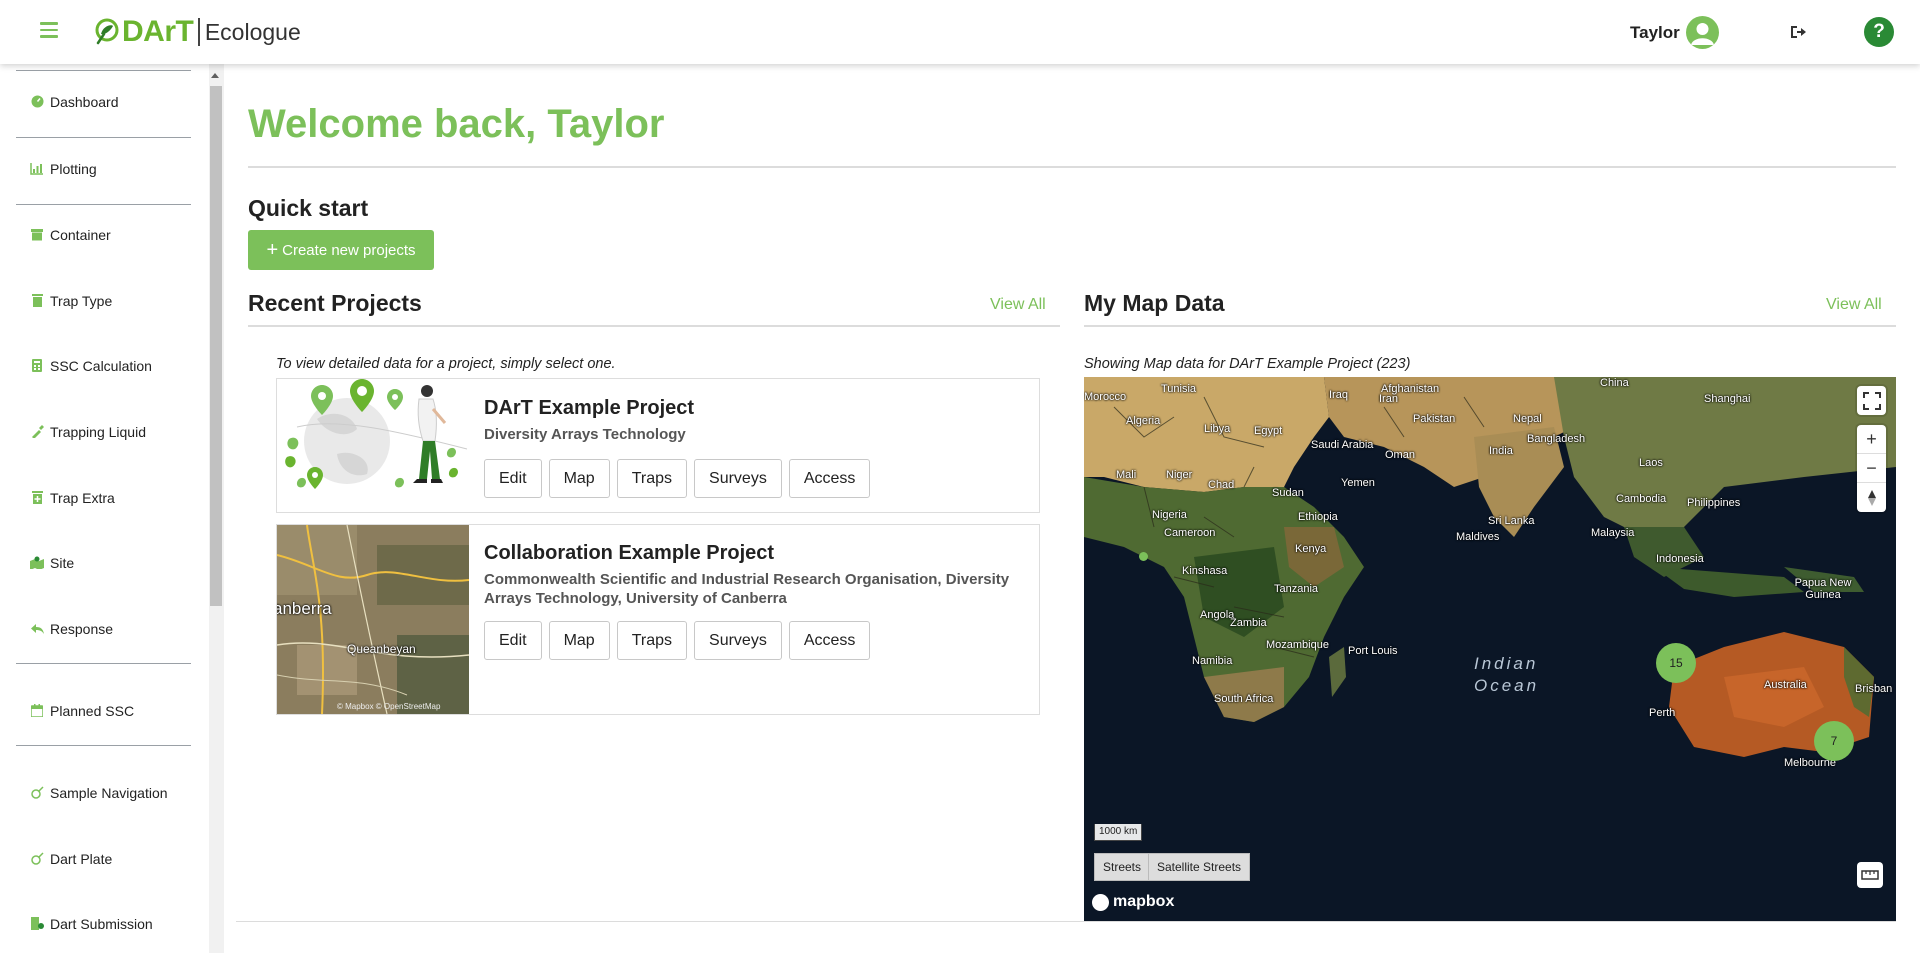  Describe the element at coordinates (1434, 419) in the screenshot. I see `map-place-label: Pakistan` at that location.